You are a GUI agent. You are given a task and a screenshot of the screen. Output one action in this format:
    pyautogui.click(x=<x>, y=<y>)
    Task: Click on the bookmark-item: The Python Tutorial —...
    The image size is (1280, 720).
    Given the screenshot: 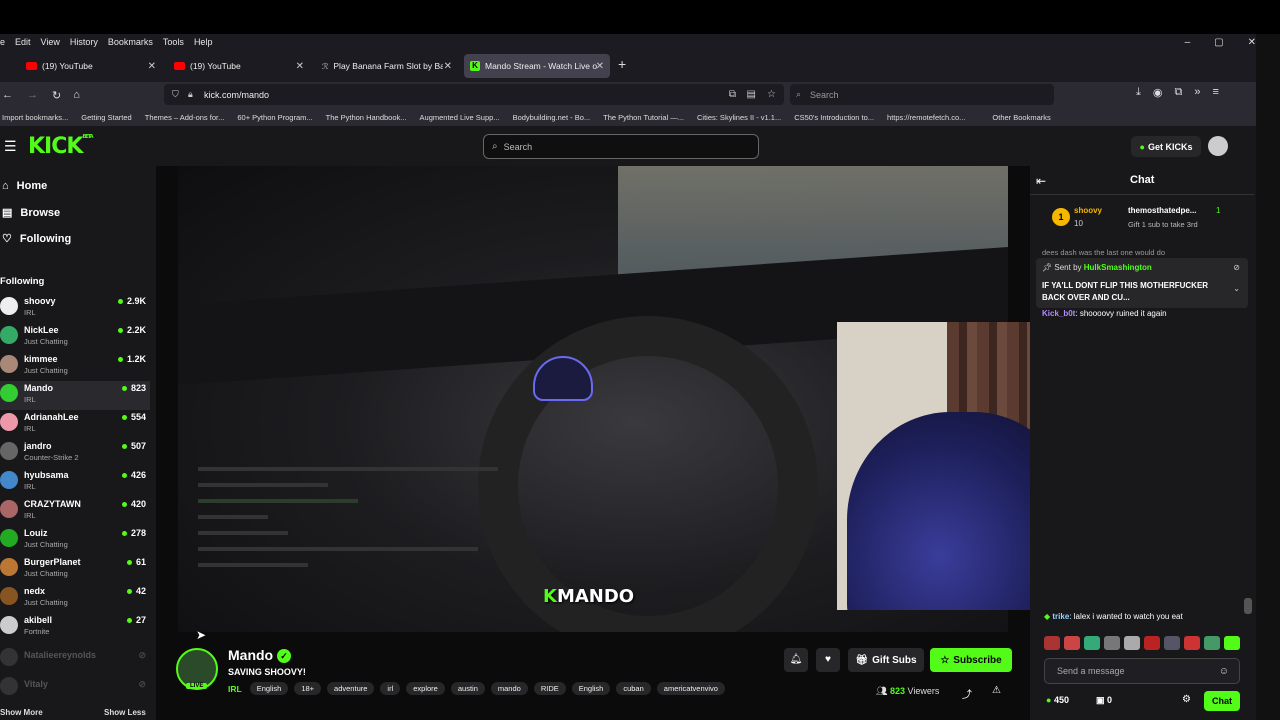 What is the action you would take?
    pyautogui.click(x=643, y=117)
    